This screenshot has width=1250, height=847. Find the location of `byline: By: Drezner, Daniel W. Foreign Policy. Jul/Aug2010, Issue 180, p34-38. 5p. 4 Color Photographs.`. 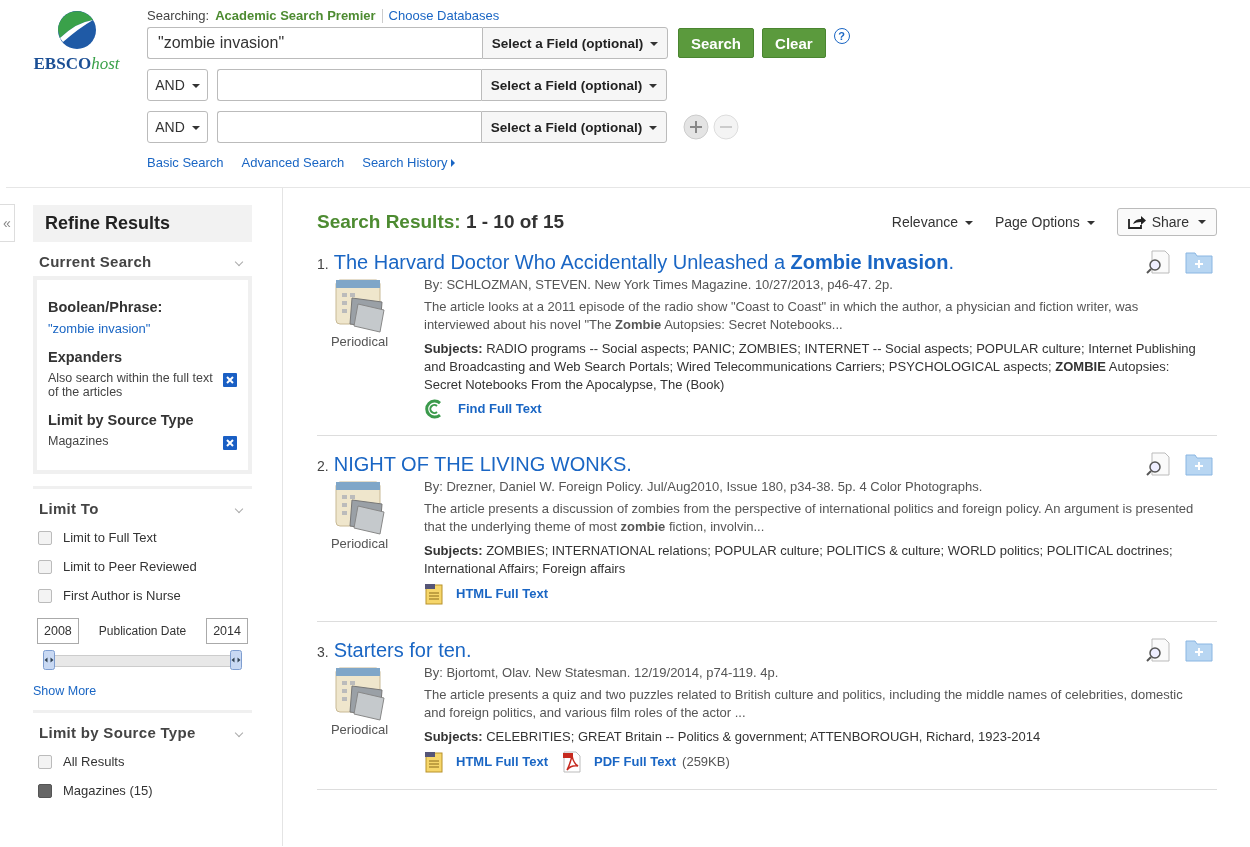

byline: By: Drezner, Daniel W. Foreign Policy. Jul/Aug2010, Issue 180, p34-38. 5p. 4 Color Photographs. is located at coordinates (704, 487).